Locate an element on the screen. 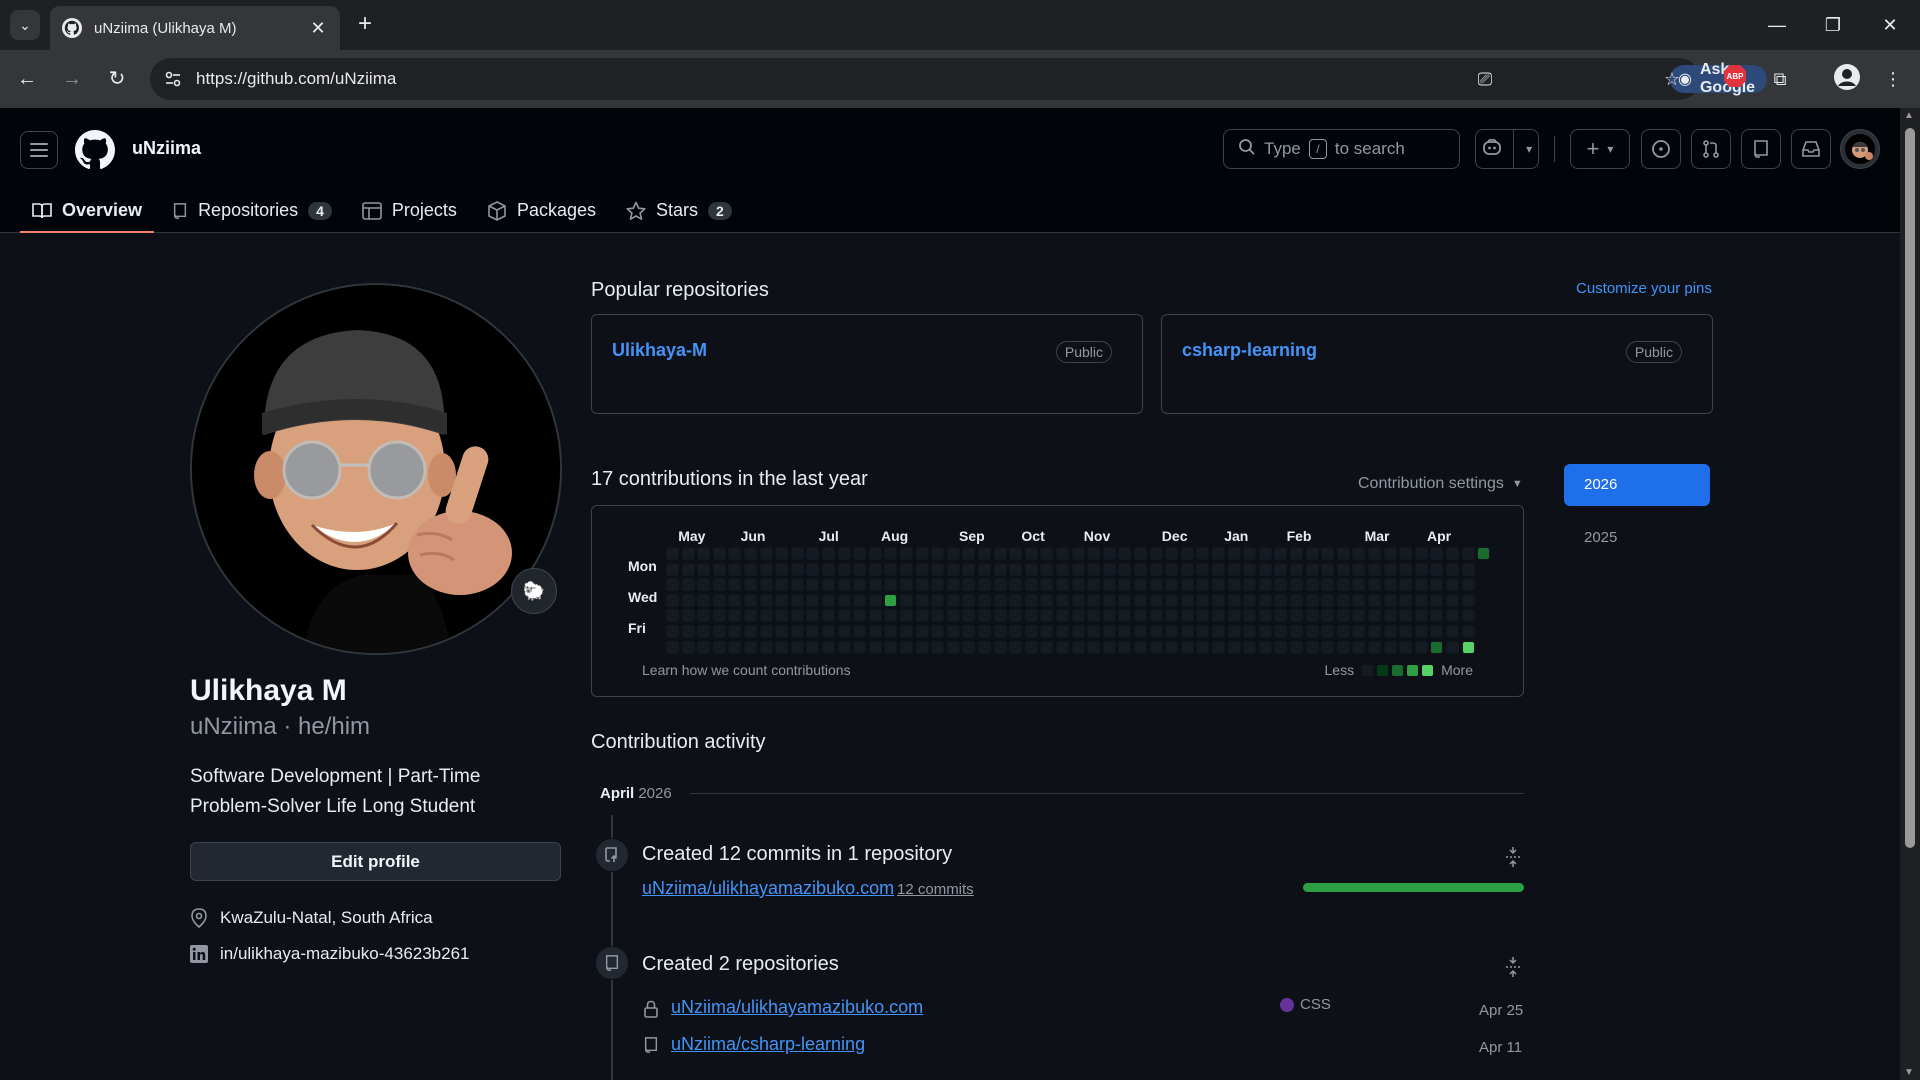  reload-button: ↻ is located at coordinates (117, 79).